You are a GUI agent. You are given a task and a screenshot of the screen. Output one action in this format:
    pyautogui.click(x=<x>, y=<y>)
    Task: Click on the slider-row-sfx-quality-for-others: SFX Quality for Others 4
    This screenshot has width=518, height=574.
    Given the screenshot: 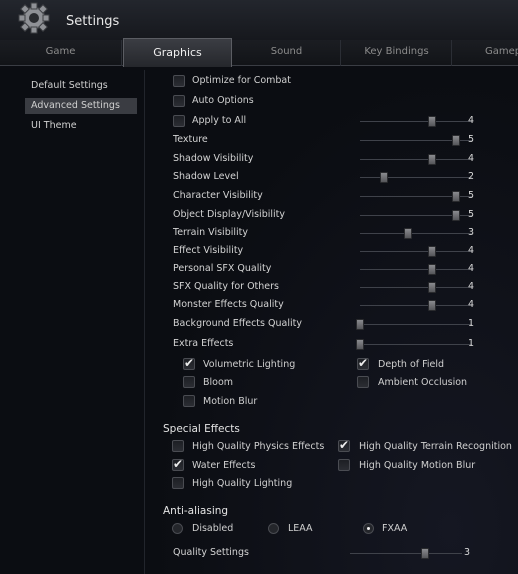 What is the action you would take?
    pyautogui.click(x=334, y=287)
    